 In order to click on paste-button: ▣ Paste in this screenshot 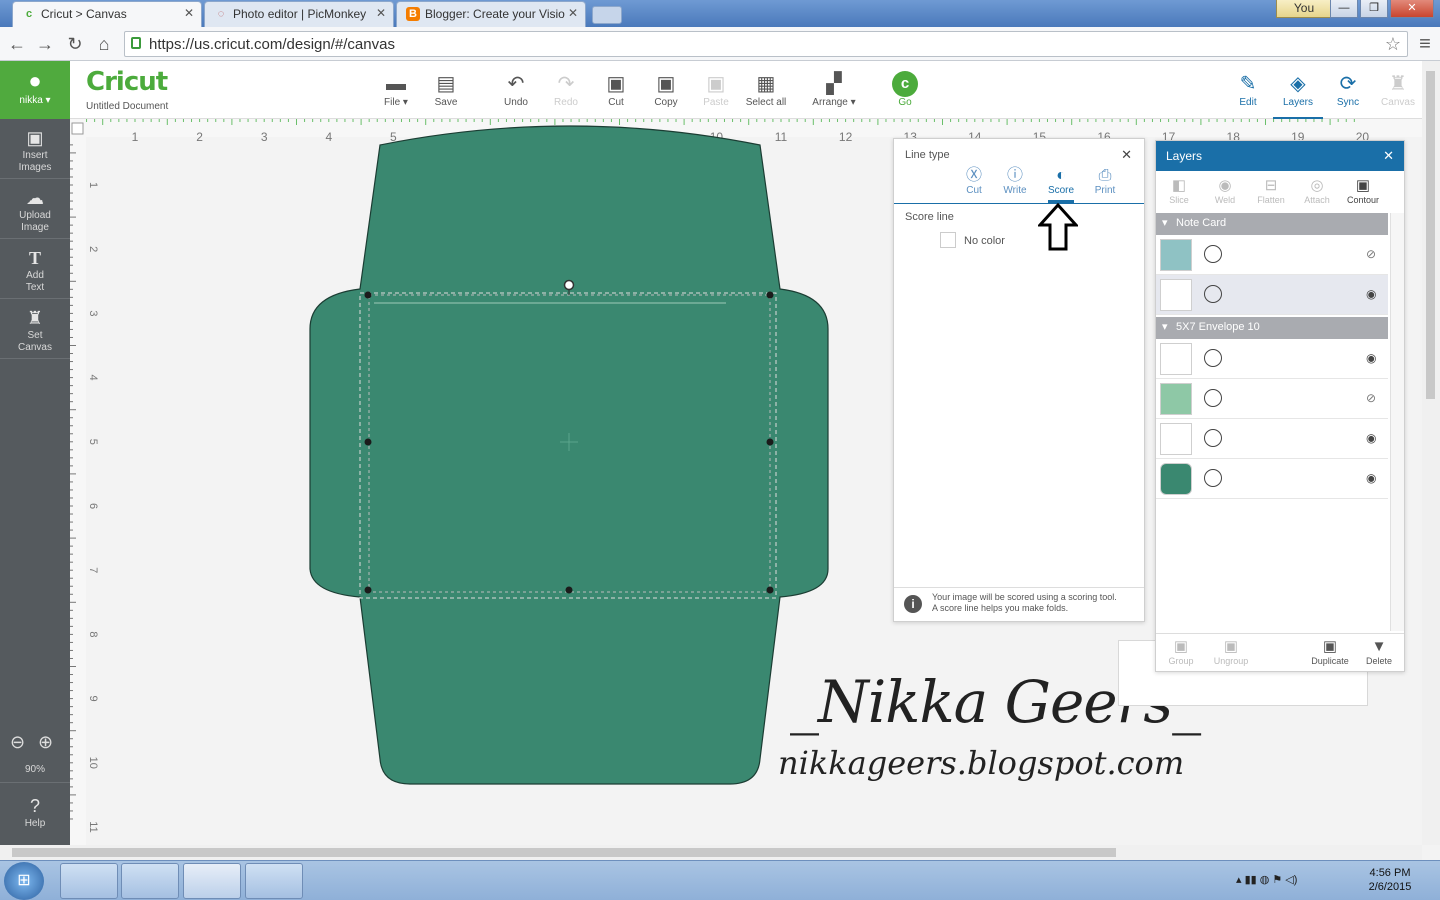, I will do `click(716, 89)`.